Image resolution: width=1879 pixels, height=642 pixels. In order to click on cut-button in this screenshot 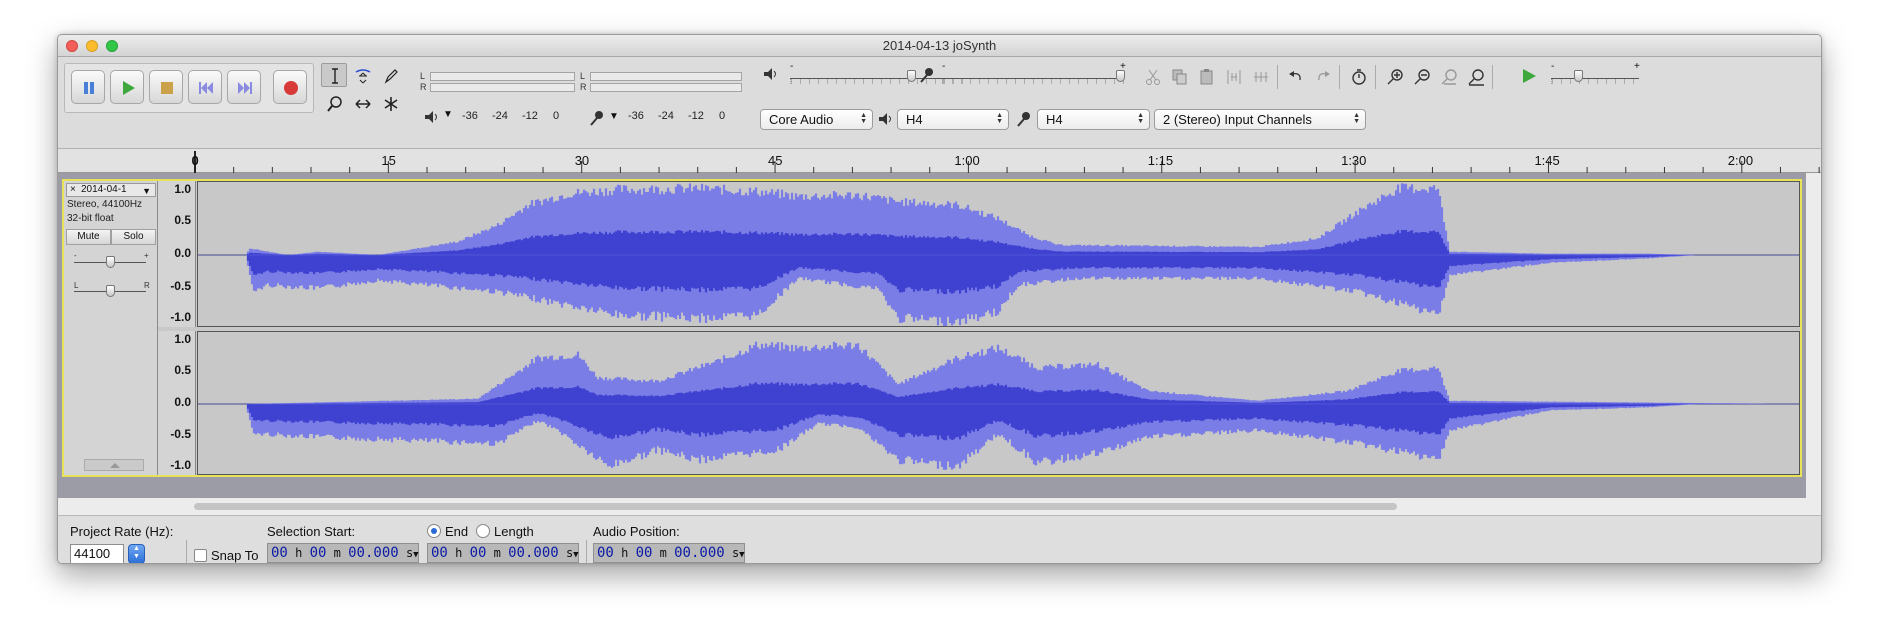, I will do `click(1153, 77)`.